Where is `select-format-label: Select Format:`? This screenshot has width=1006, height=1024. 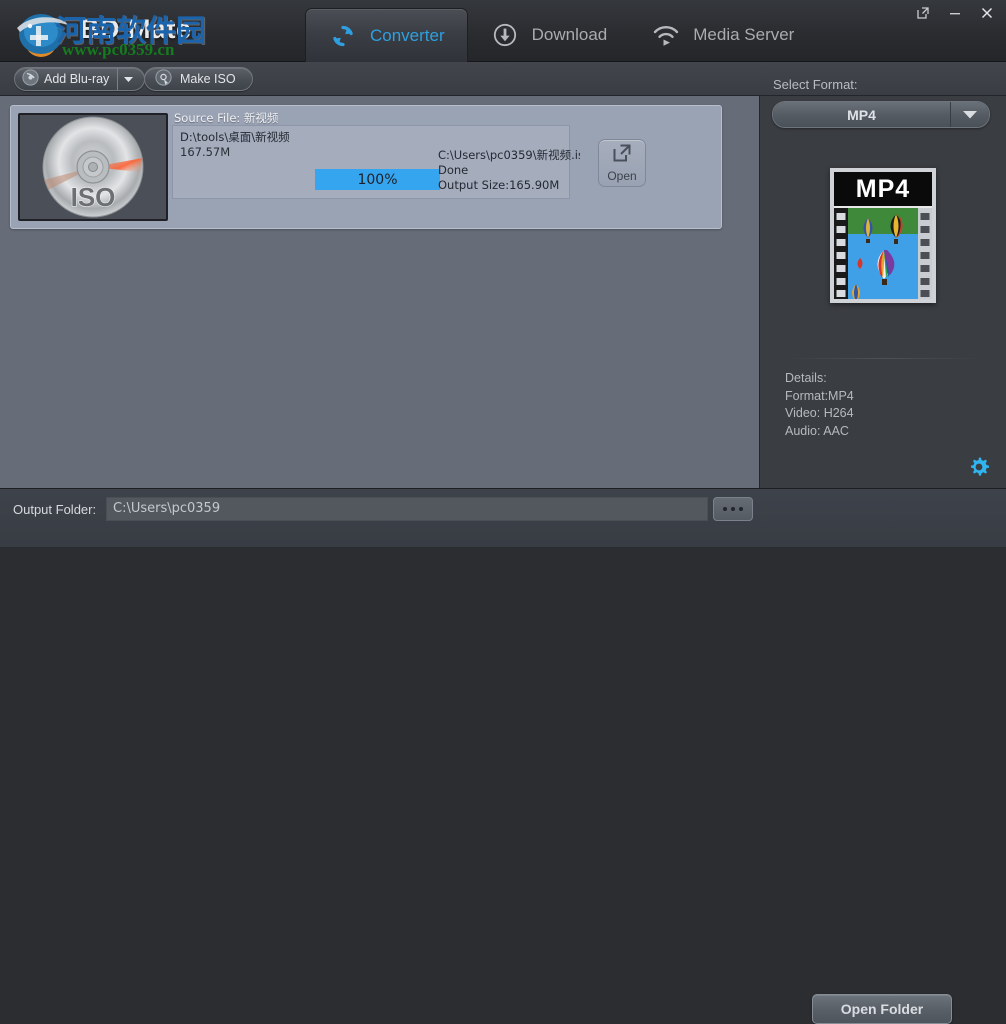 select-format-label: Select Format: is located at coordinates (815, 84).